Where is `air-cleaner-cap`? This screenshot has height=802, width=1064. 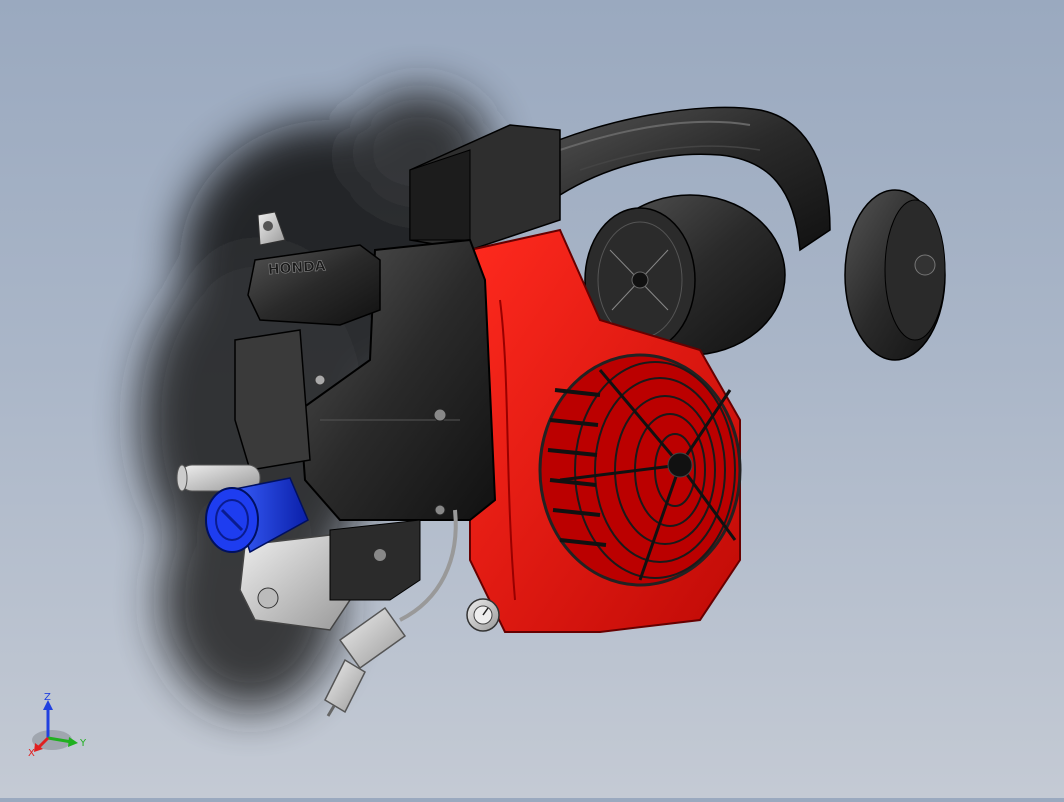
air-cleaner-cap is located at coordinates (895, 275).